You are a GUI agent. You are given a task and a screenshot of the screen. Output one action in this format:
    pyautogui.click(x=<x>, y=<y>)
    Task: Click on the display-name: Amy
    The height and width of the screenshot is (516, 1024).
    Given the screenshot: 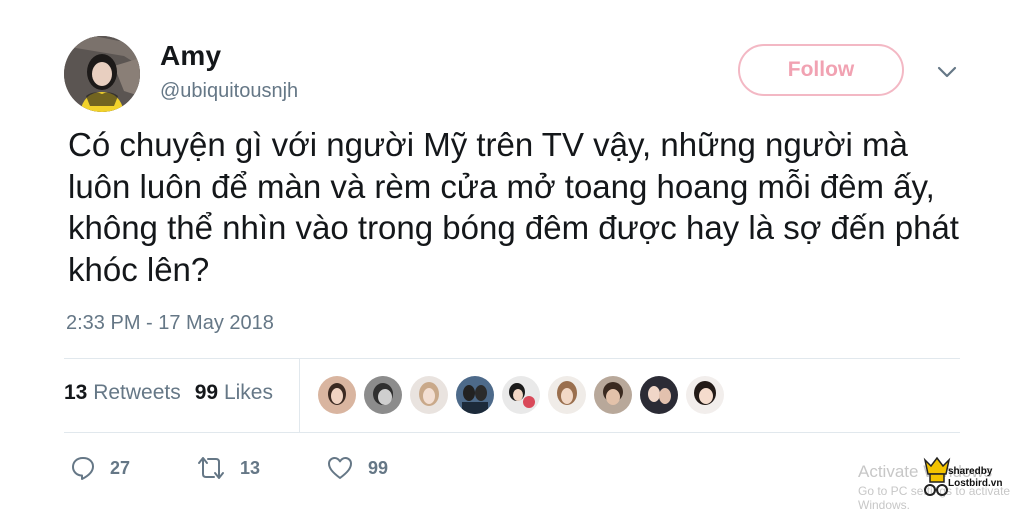 What is the action you would take?
    pyautogui.click(x=190, y=56)
    